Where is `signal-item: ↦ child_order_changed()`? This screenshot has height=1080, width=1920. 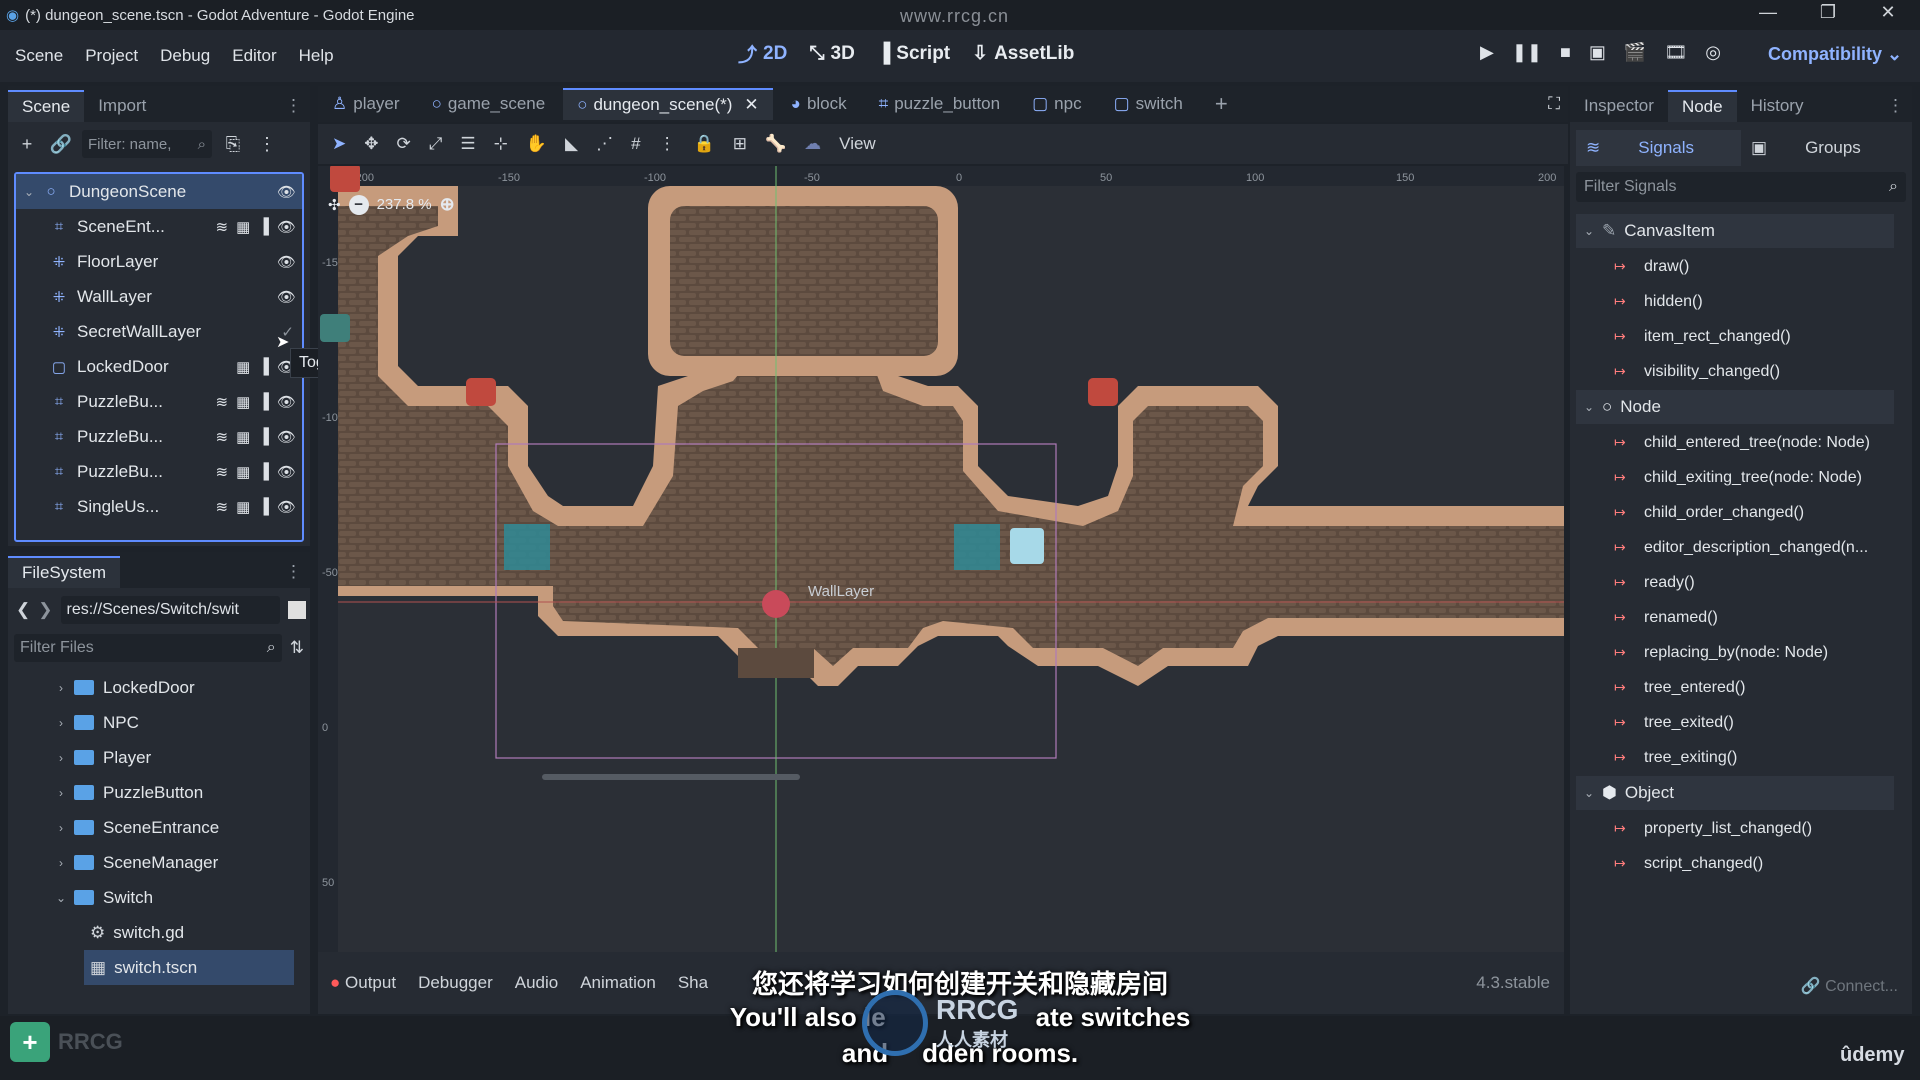 signal-item: ↦ child_order_changed() is located at coordinates (1687, 512).